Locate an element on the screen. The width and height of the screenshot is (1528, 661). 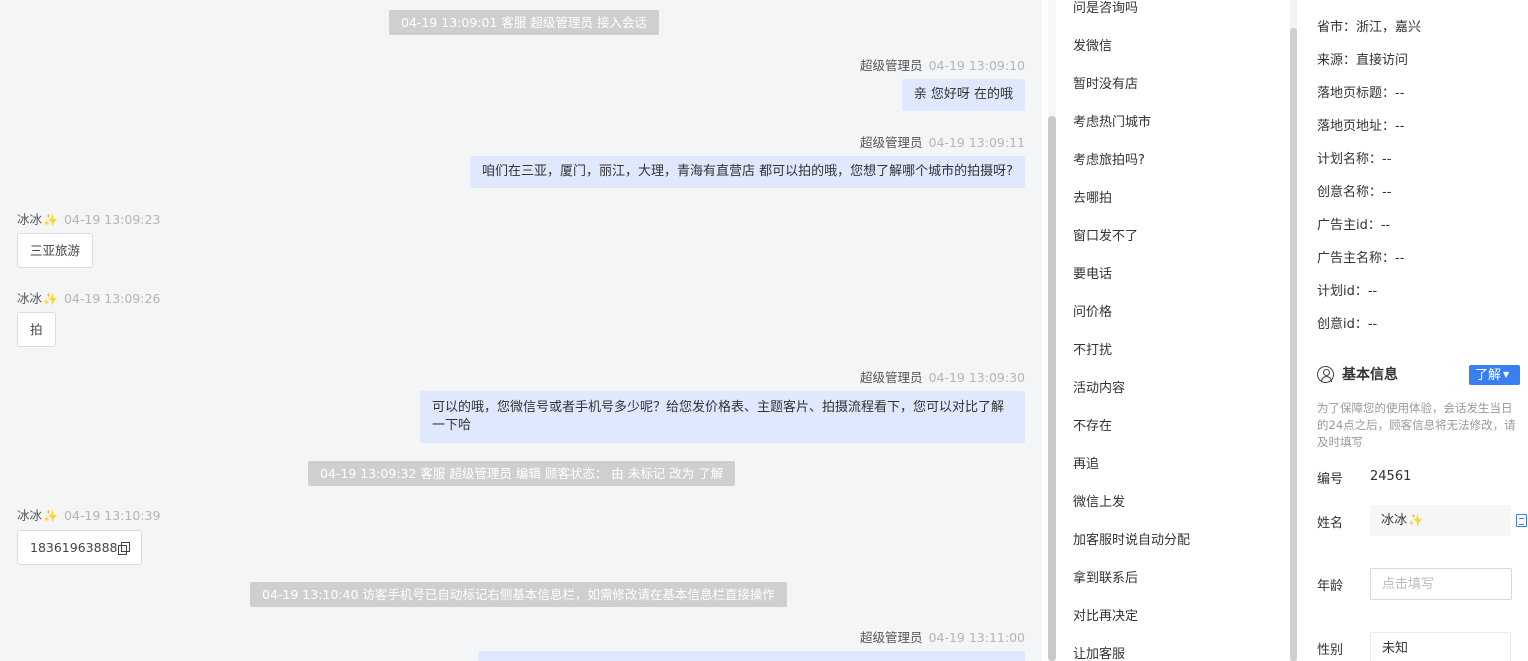
name-field: 冰冰✨ is located at coordinates (1440, 520).